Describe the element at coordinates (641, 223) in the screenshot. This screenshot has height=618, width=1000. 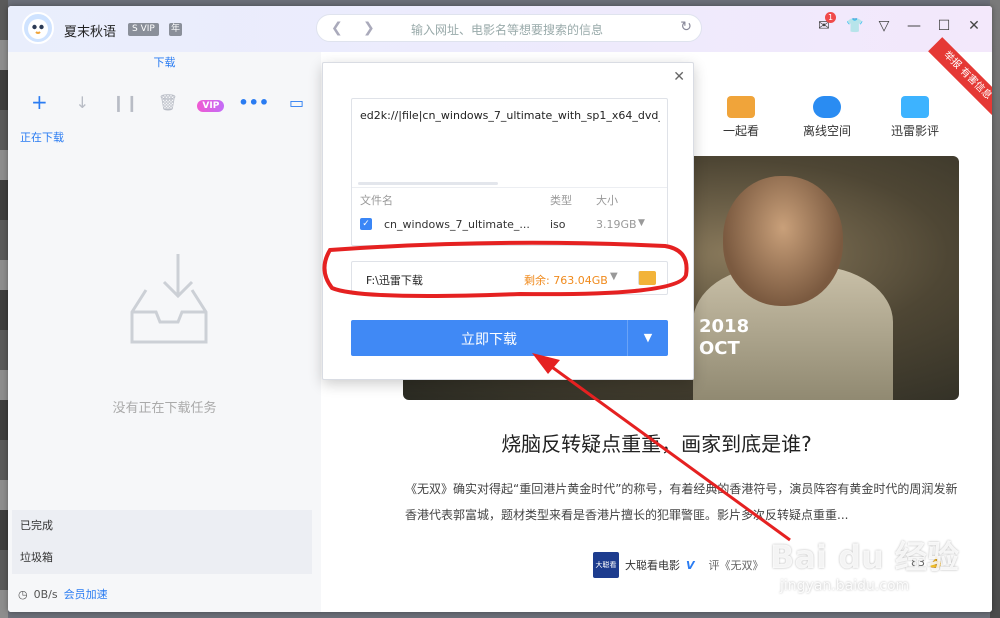
I see `size-caret-icon: ▼` at that location.